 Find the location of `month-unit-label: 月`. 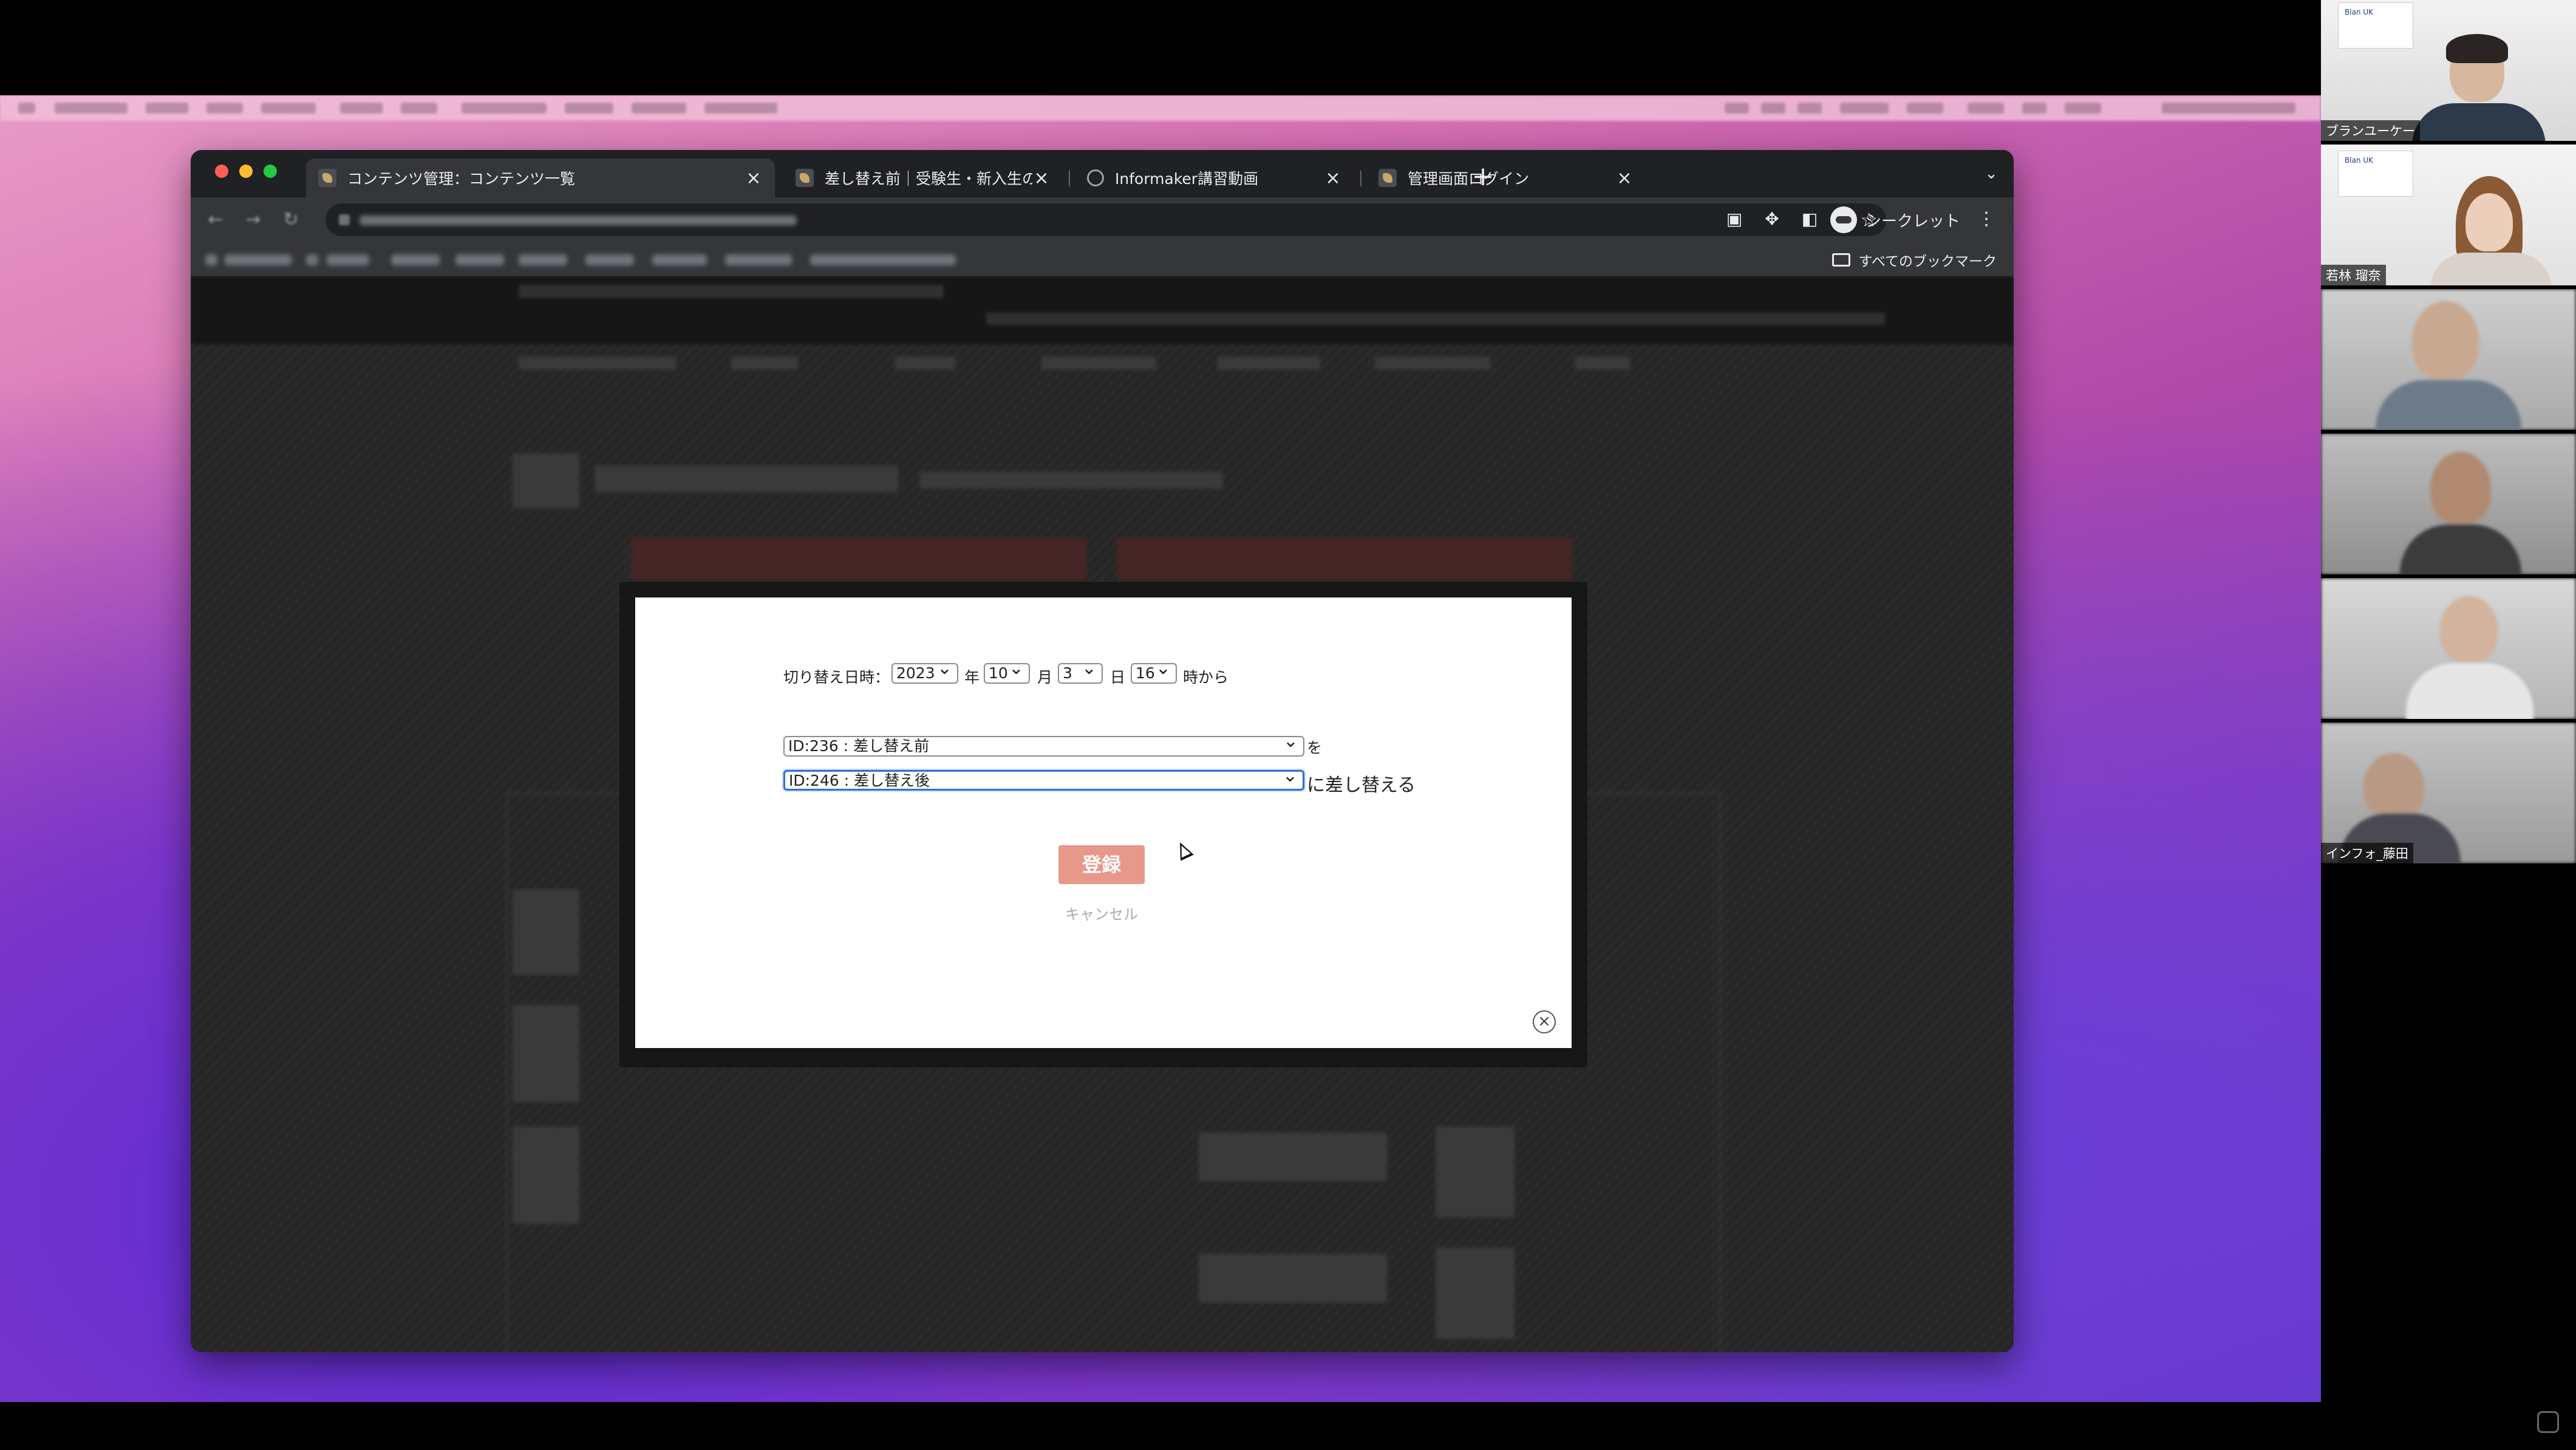

month-unit-label: 月 is located at coordinates (1045, 677).